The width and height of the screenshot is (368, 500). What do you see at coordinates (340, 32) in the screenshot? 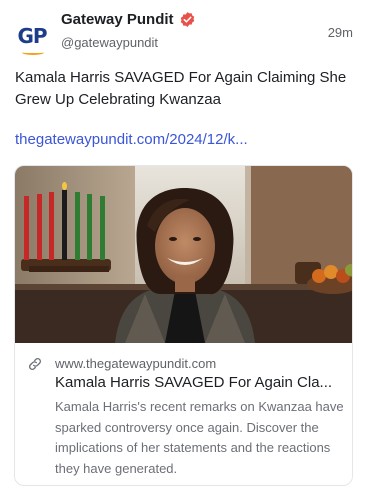
I see `post-timestamp: 29m` at bounding box center [340, 32].